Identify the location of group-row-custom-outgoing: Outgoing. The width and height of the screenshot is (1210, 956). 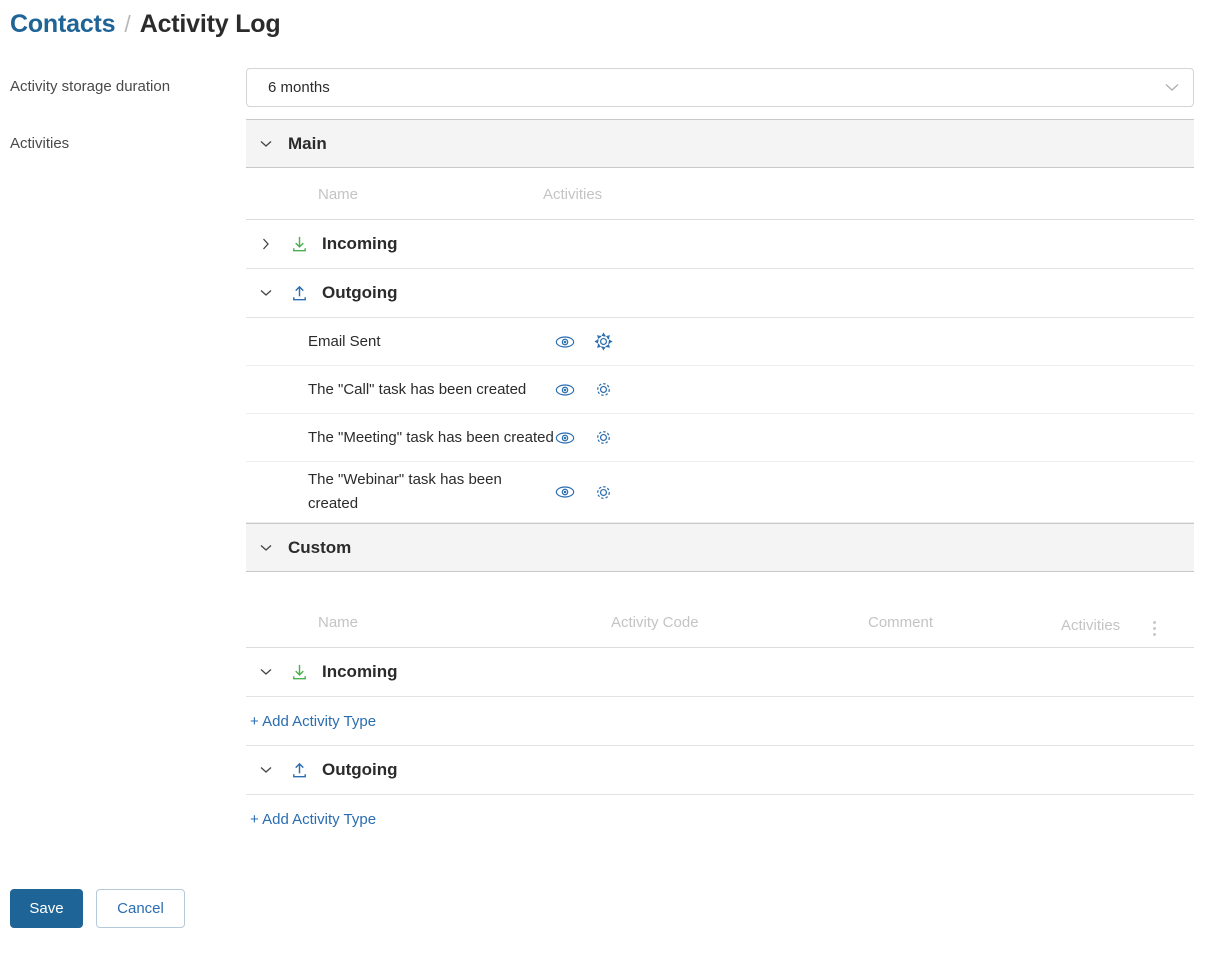
(720, 770).